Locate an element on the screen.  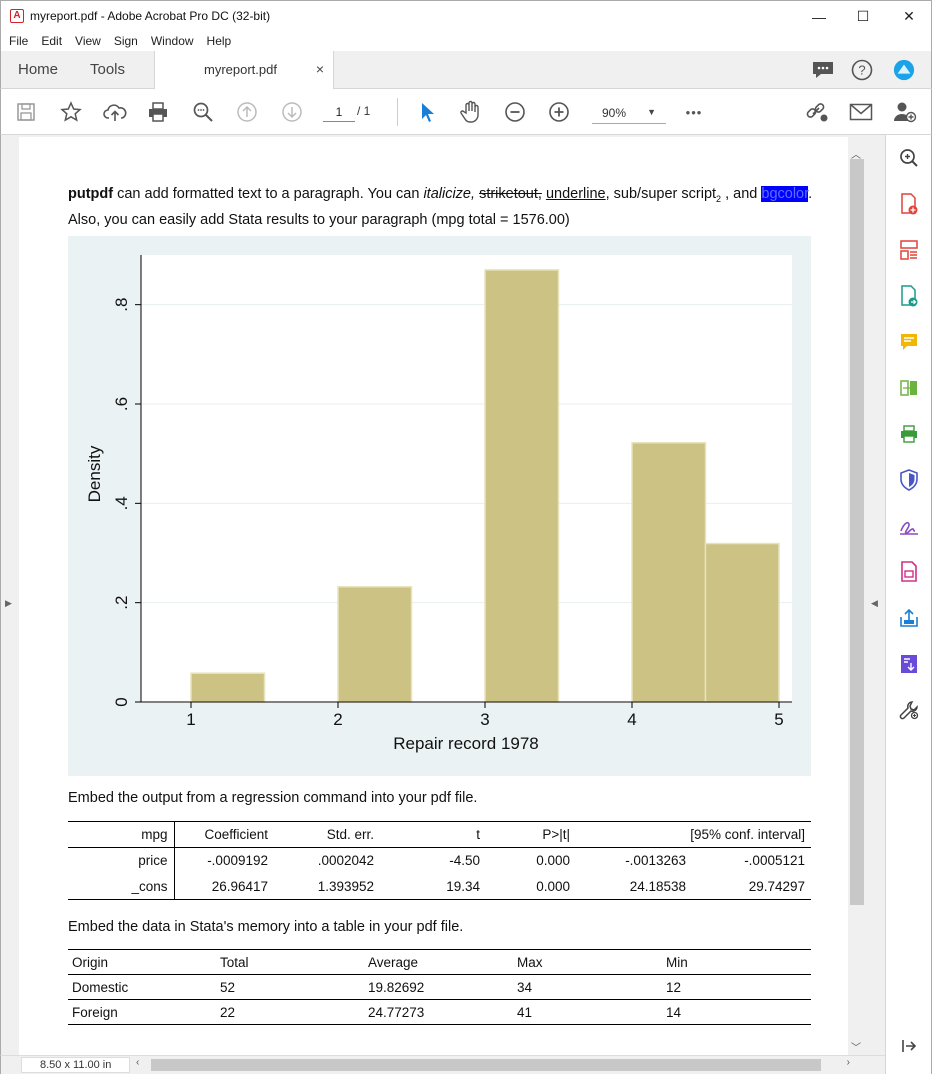
vertical-scroll-thumb is located at coordinates (857, 532).